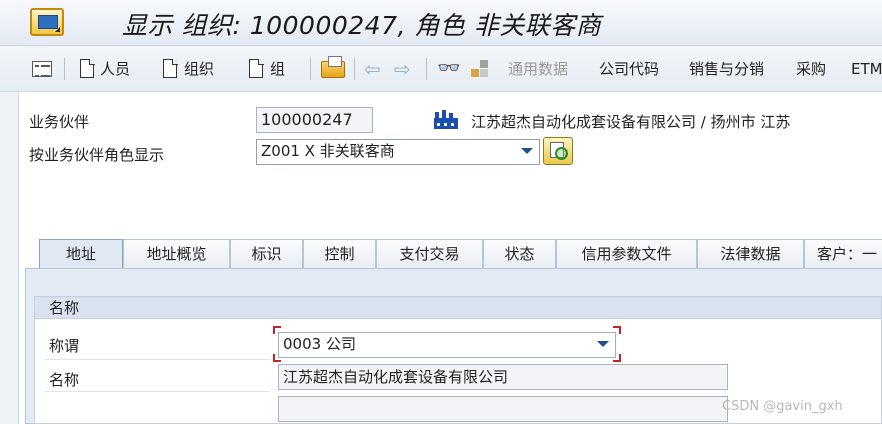 The image size is (882, 424). Describe the element at coordinates (47, 22) in the screenshot. I see `sap-menu-icon` at that location.